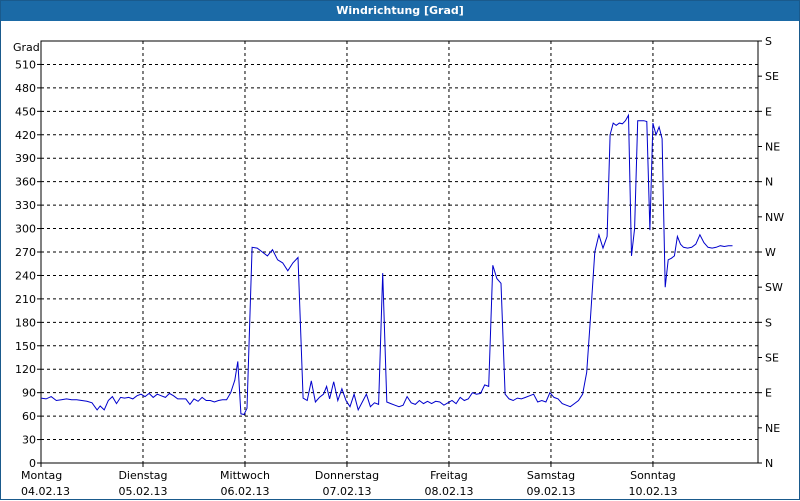  What do you see at coordinates (25, 369) in the screenshot?
I see `y-tick-label: 120` at bounding box center [25, 369].